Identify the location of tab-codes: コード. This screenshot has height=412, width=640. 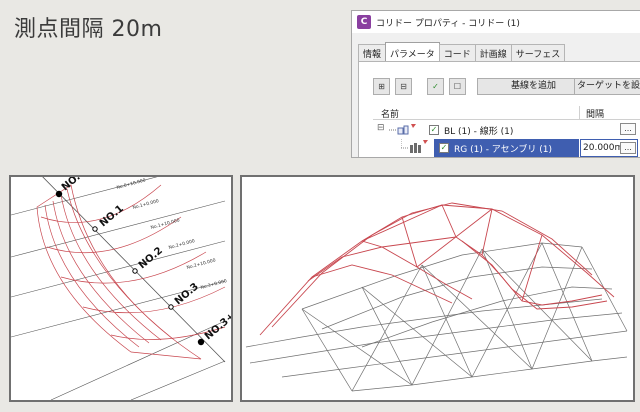
(457, 52).